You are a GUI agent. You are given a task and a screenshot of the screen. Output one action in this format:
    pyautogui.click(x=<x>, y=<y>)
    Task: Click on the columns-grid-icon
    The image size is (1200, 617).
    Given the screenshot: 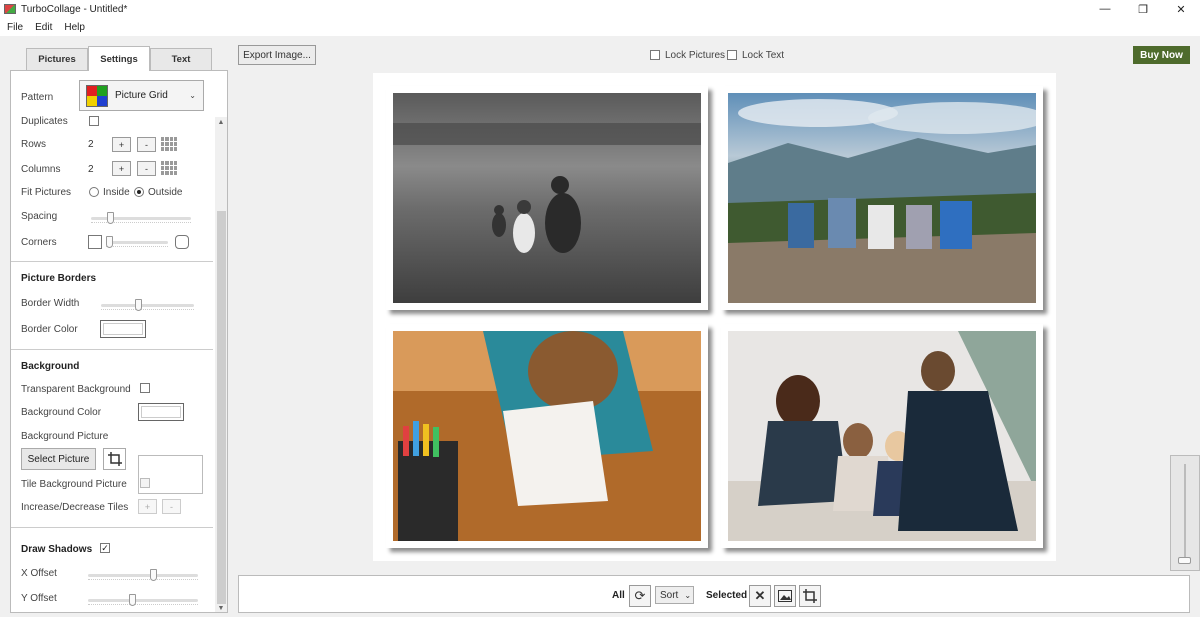 What is the action you would take?
    pyautogui.click(x=169, y=168)
    